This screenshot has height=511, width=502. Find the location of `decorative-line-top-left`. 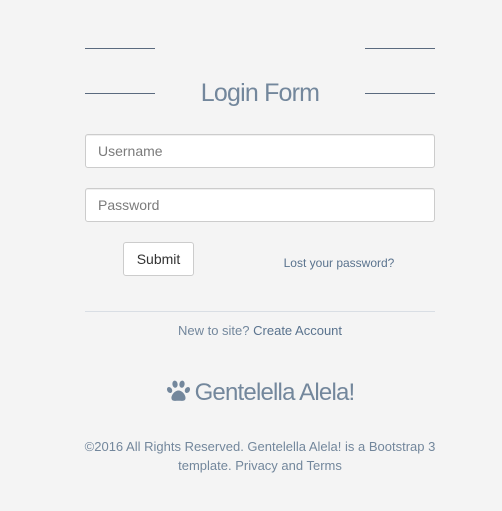

decorative-line-top-left is located at coordinates (120, 48).